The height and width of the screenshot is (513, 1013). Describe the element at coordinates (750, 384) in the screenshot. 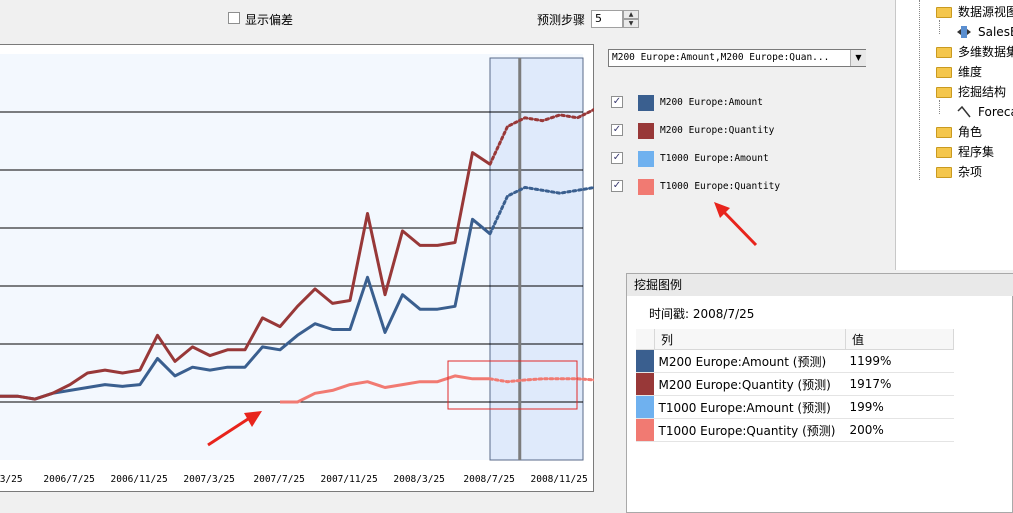

I see `row-name: M200 Europe:Quantity (预测)` at that location.